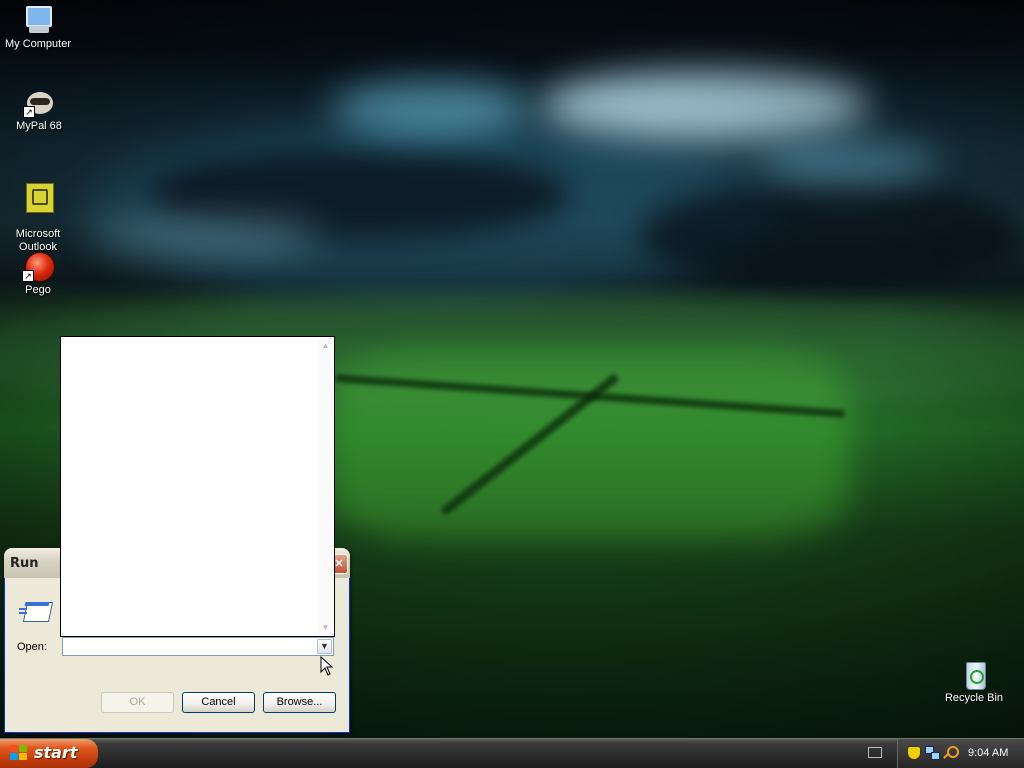 The image size is (1024, 768). What do you see at coordinates (512, 753) in the screenshot?
I see `taskbar: start 9:04 AM` at bounding box center [512, 753].